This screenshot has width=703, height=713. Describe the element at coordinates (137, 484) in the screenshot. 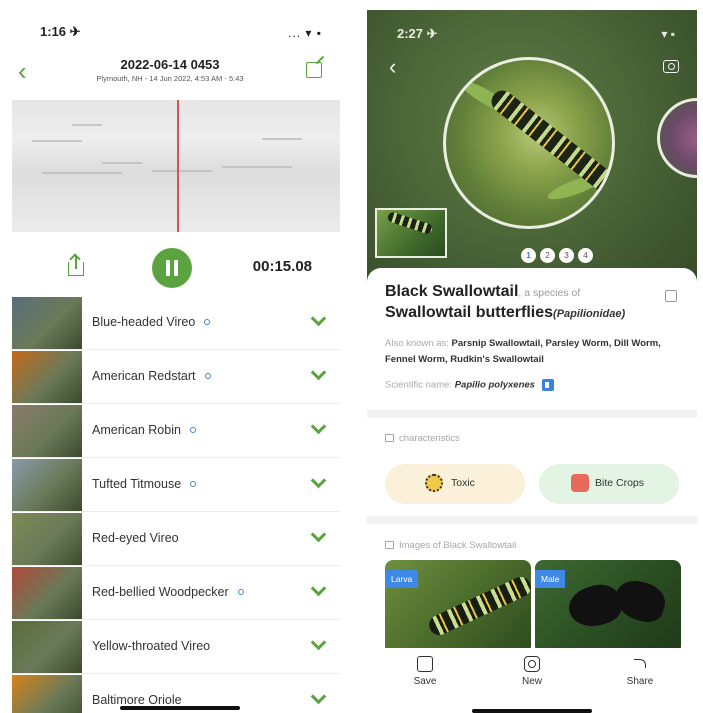

I see `species-name: Tufted Titmouse` at that location.